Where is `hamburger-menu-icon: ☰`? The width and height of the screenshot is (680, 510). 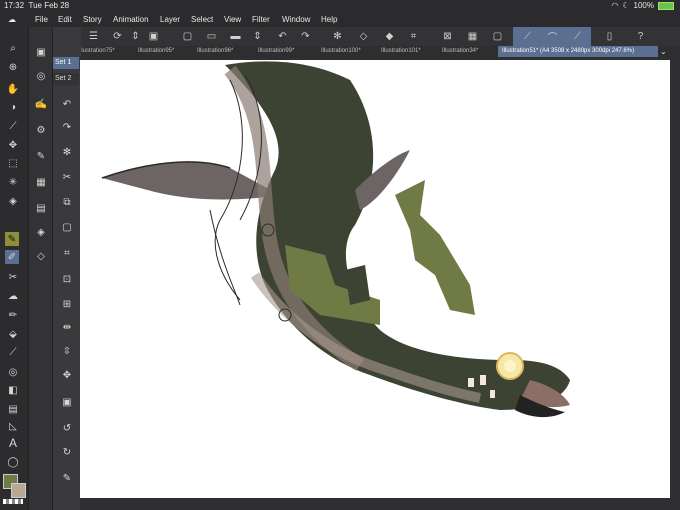
hamburger-menu-icon: ☰ is located at coordinates (93, 36).